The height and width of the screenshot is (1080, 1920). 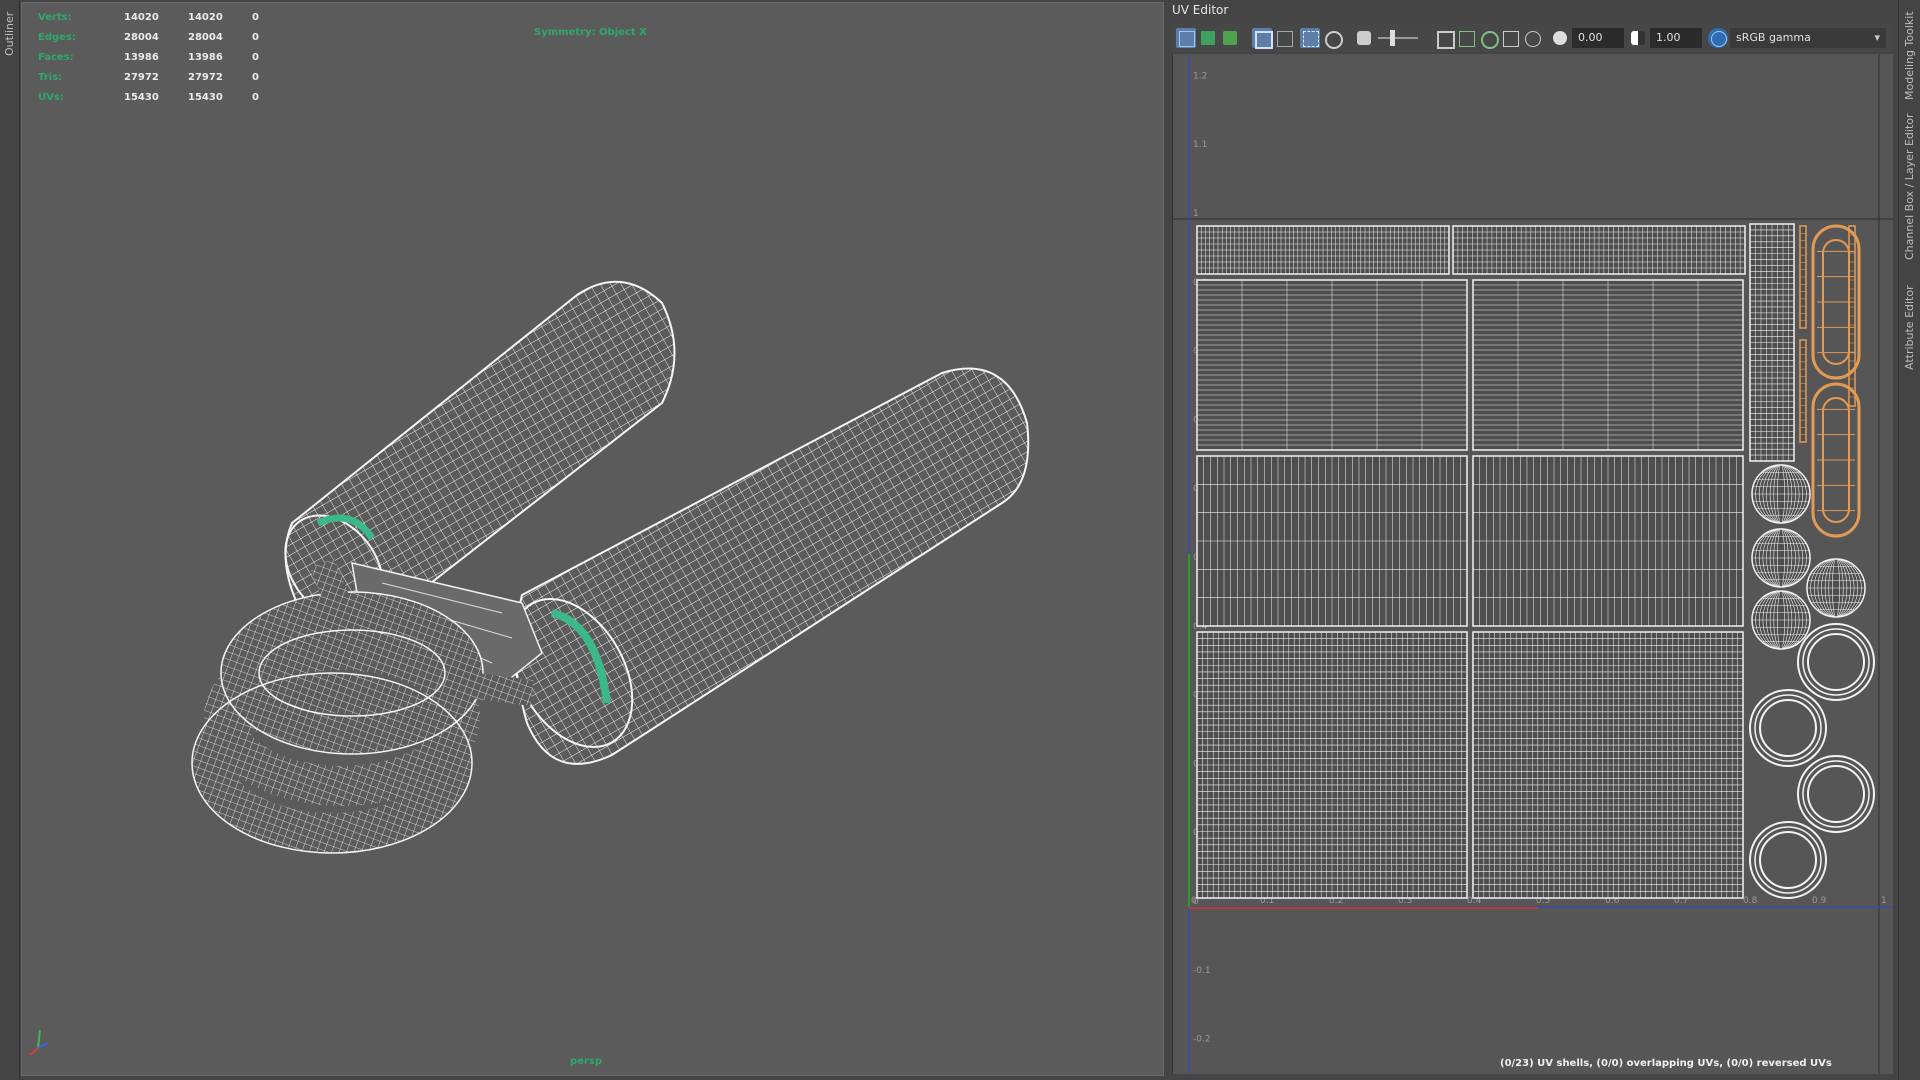 I want to click on camera-icon, so click(x=1364, y=38).